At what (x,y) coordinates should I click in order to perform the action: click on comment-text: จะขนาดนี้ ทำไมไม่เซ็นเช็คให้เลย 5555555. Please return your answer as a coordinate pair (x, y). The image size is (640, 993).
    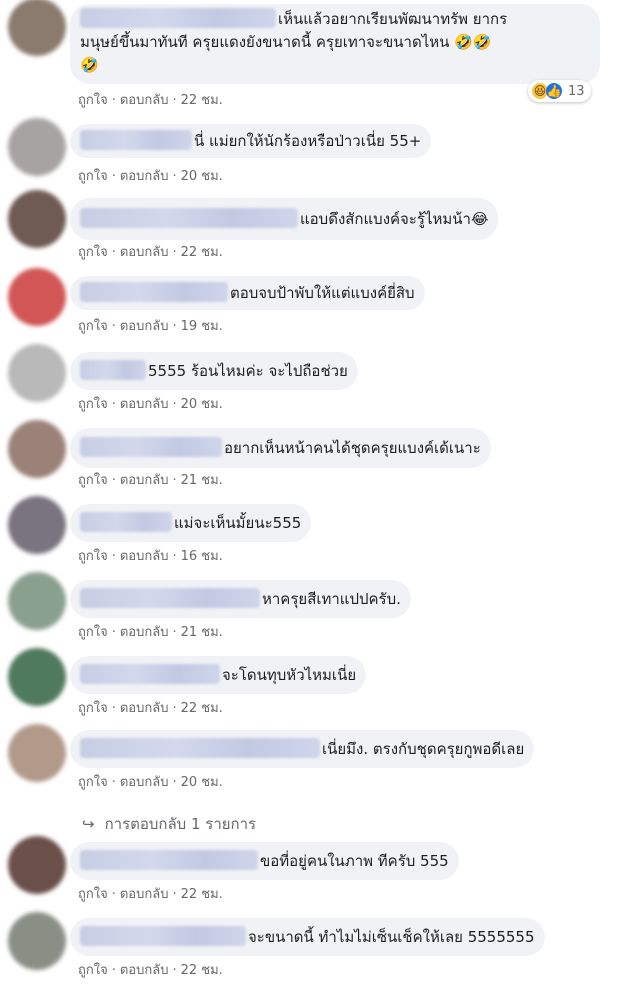
    Looking at the image, I should click on (391, 937).